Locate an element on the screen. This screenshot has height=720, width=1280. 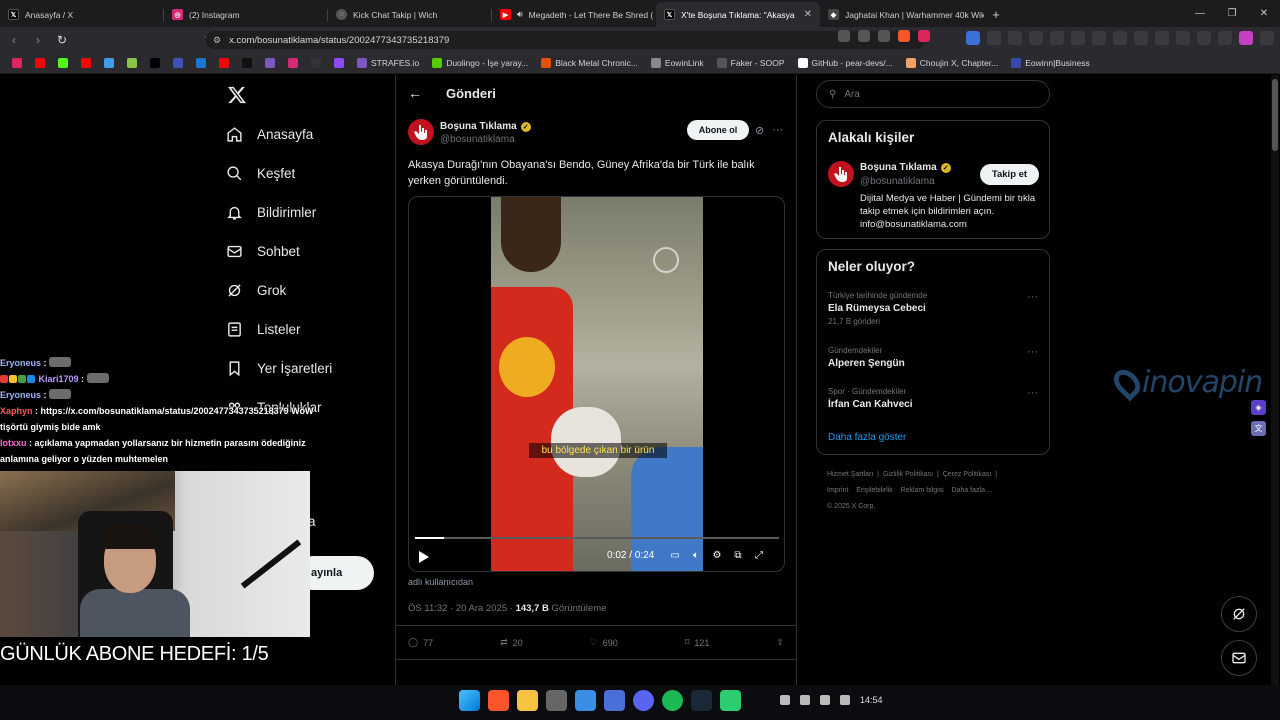
scrollbar-thumb is located at coordinates (1275, 115).